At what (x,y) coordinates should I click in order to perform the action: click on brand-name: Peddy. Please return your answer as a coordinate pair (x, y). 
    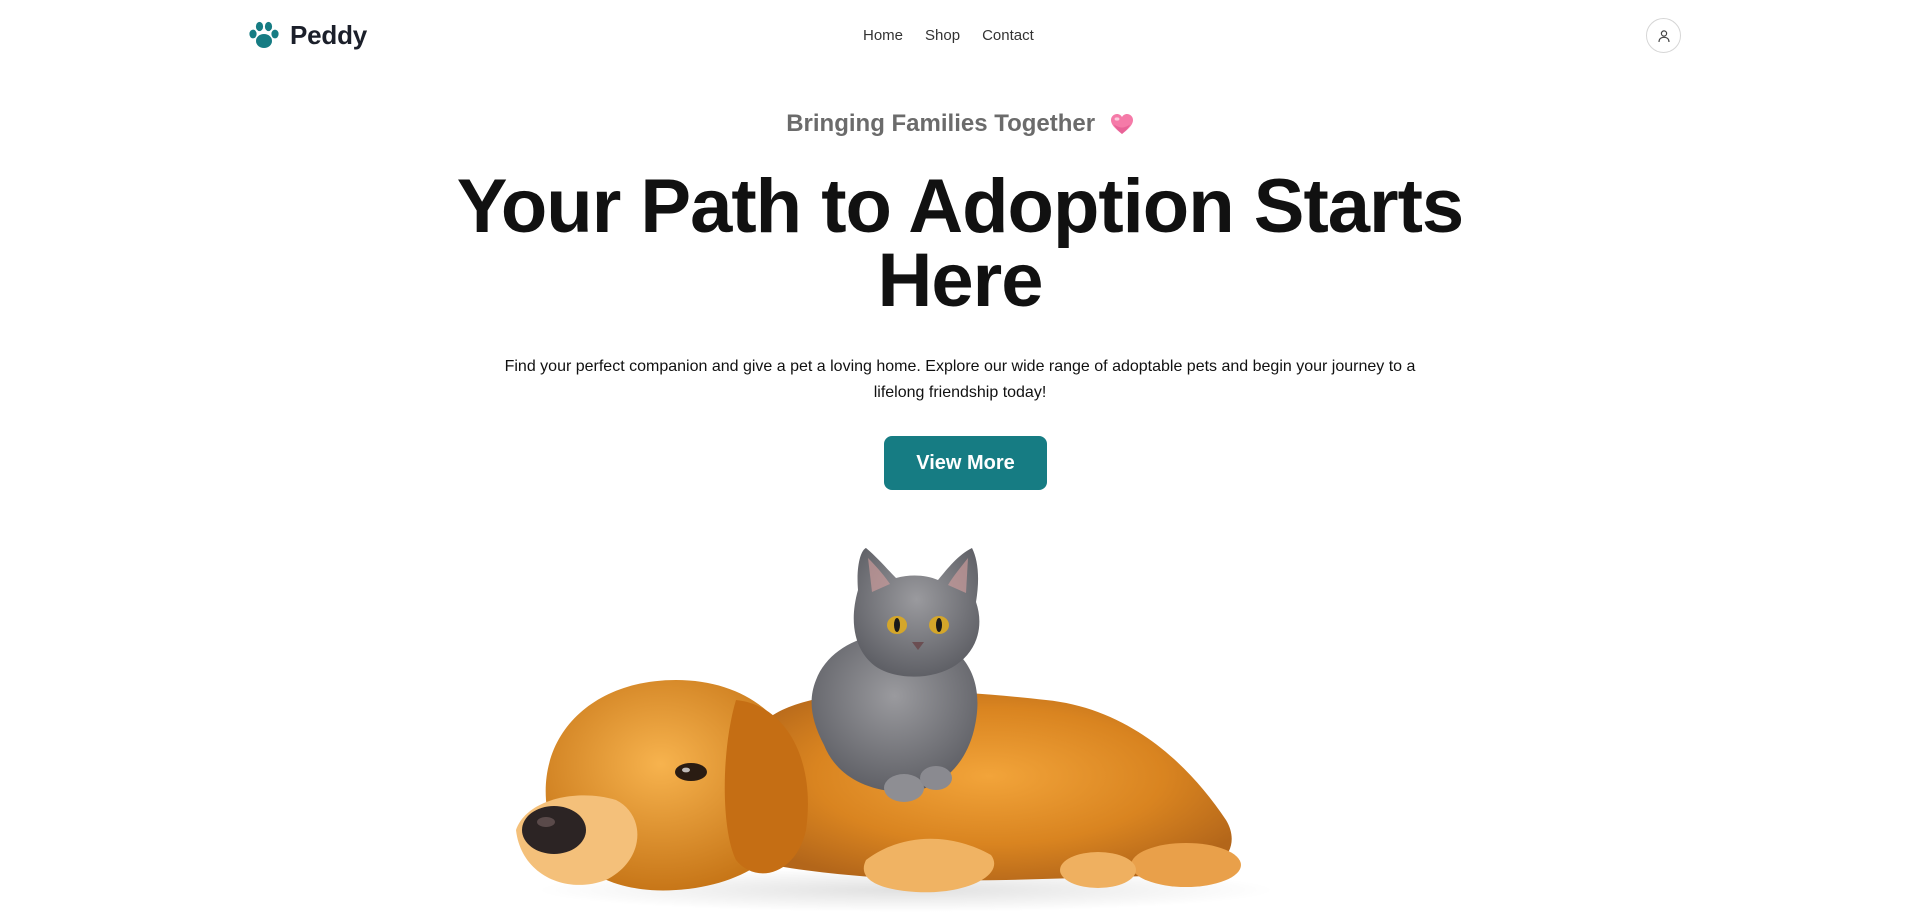
    Looking at the image, I should click on (329, 35).